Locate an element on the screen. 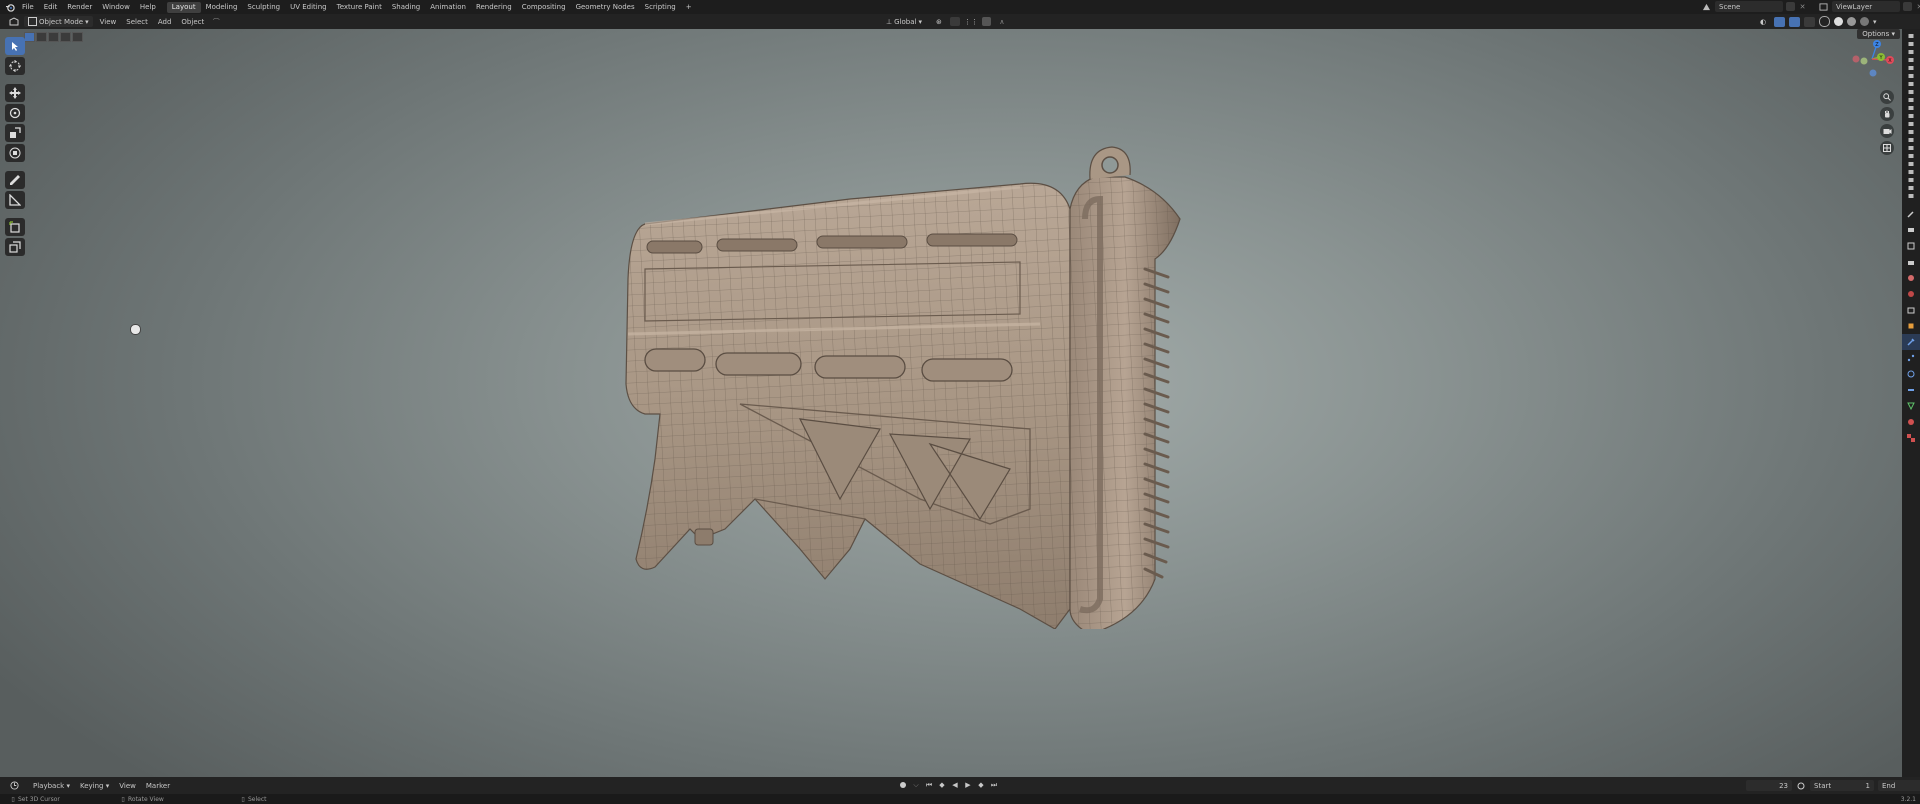 The width and height of the screenshot is (1920, 804). current-frame-field: 23 is located at coordinates (1769, 785).